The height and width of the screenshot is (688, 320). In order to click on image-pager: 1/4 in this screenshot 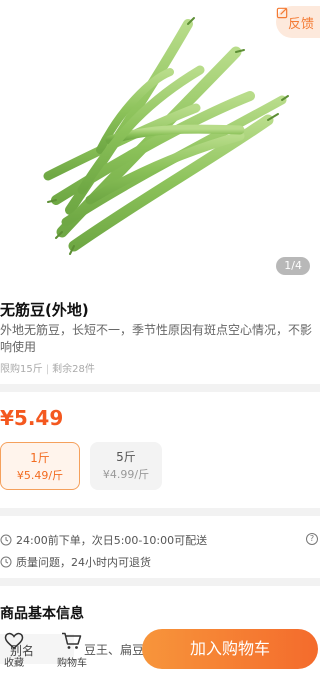, I will do `click(293, 266)`.